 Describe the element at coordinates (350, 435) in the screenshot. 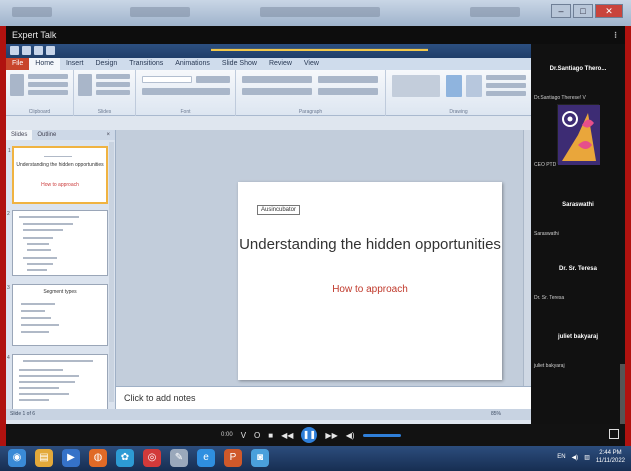

I see `volume-icon: ◀)` at that location.